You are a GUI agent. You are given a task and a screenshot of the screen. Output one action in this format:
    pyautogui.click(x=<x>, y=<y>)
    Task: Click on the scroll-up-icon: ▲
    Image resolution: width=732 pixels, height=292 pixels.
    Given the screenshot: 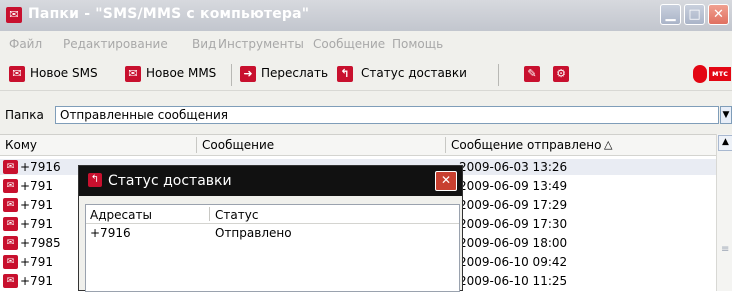 What is the action you would take?
    pyautogui.click(x=725, y=143)
    